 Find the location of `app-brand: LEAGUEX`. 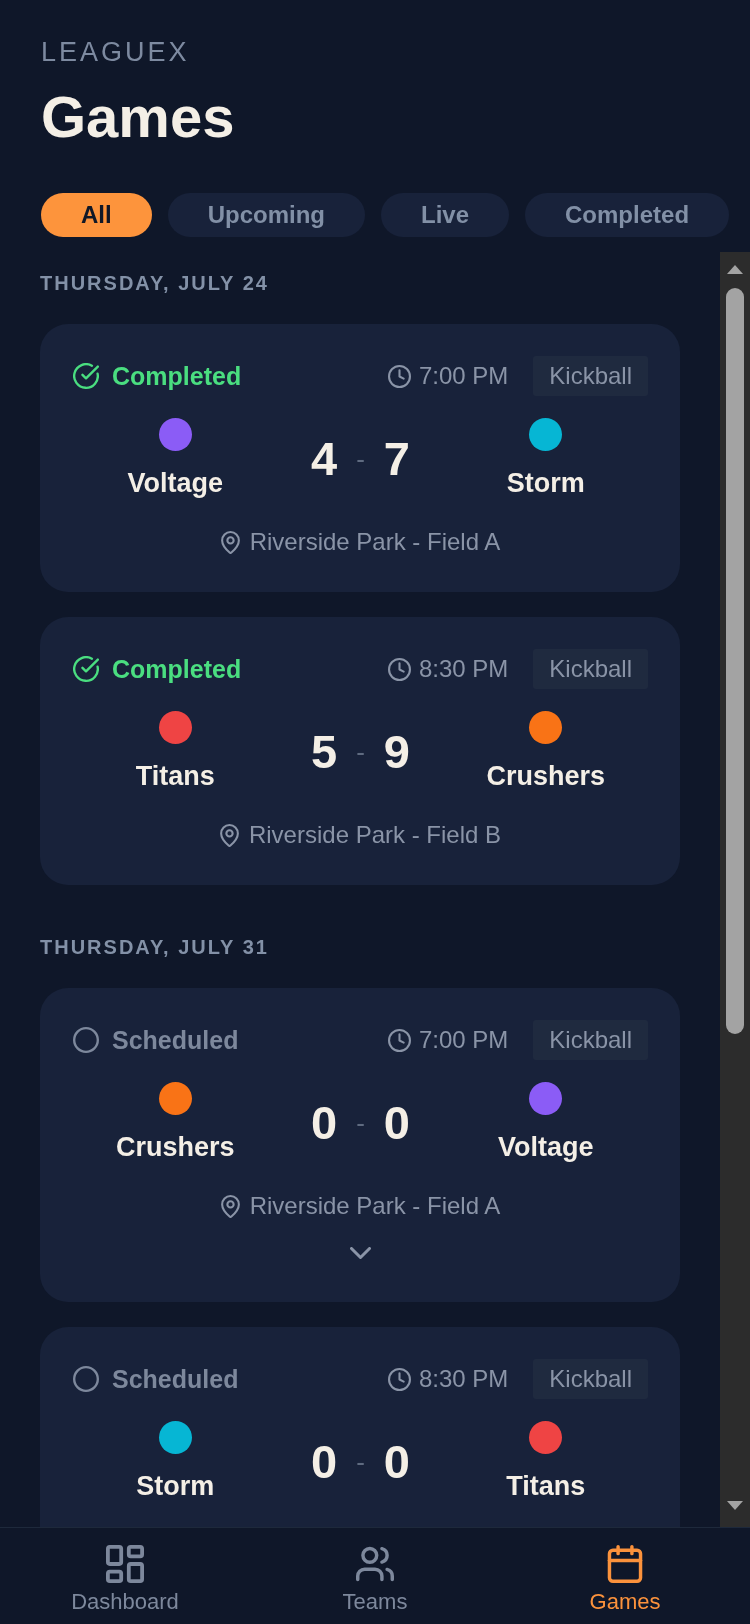

app-brand: LEAGUEX is located at coordinates (116, 52).